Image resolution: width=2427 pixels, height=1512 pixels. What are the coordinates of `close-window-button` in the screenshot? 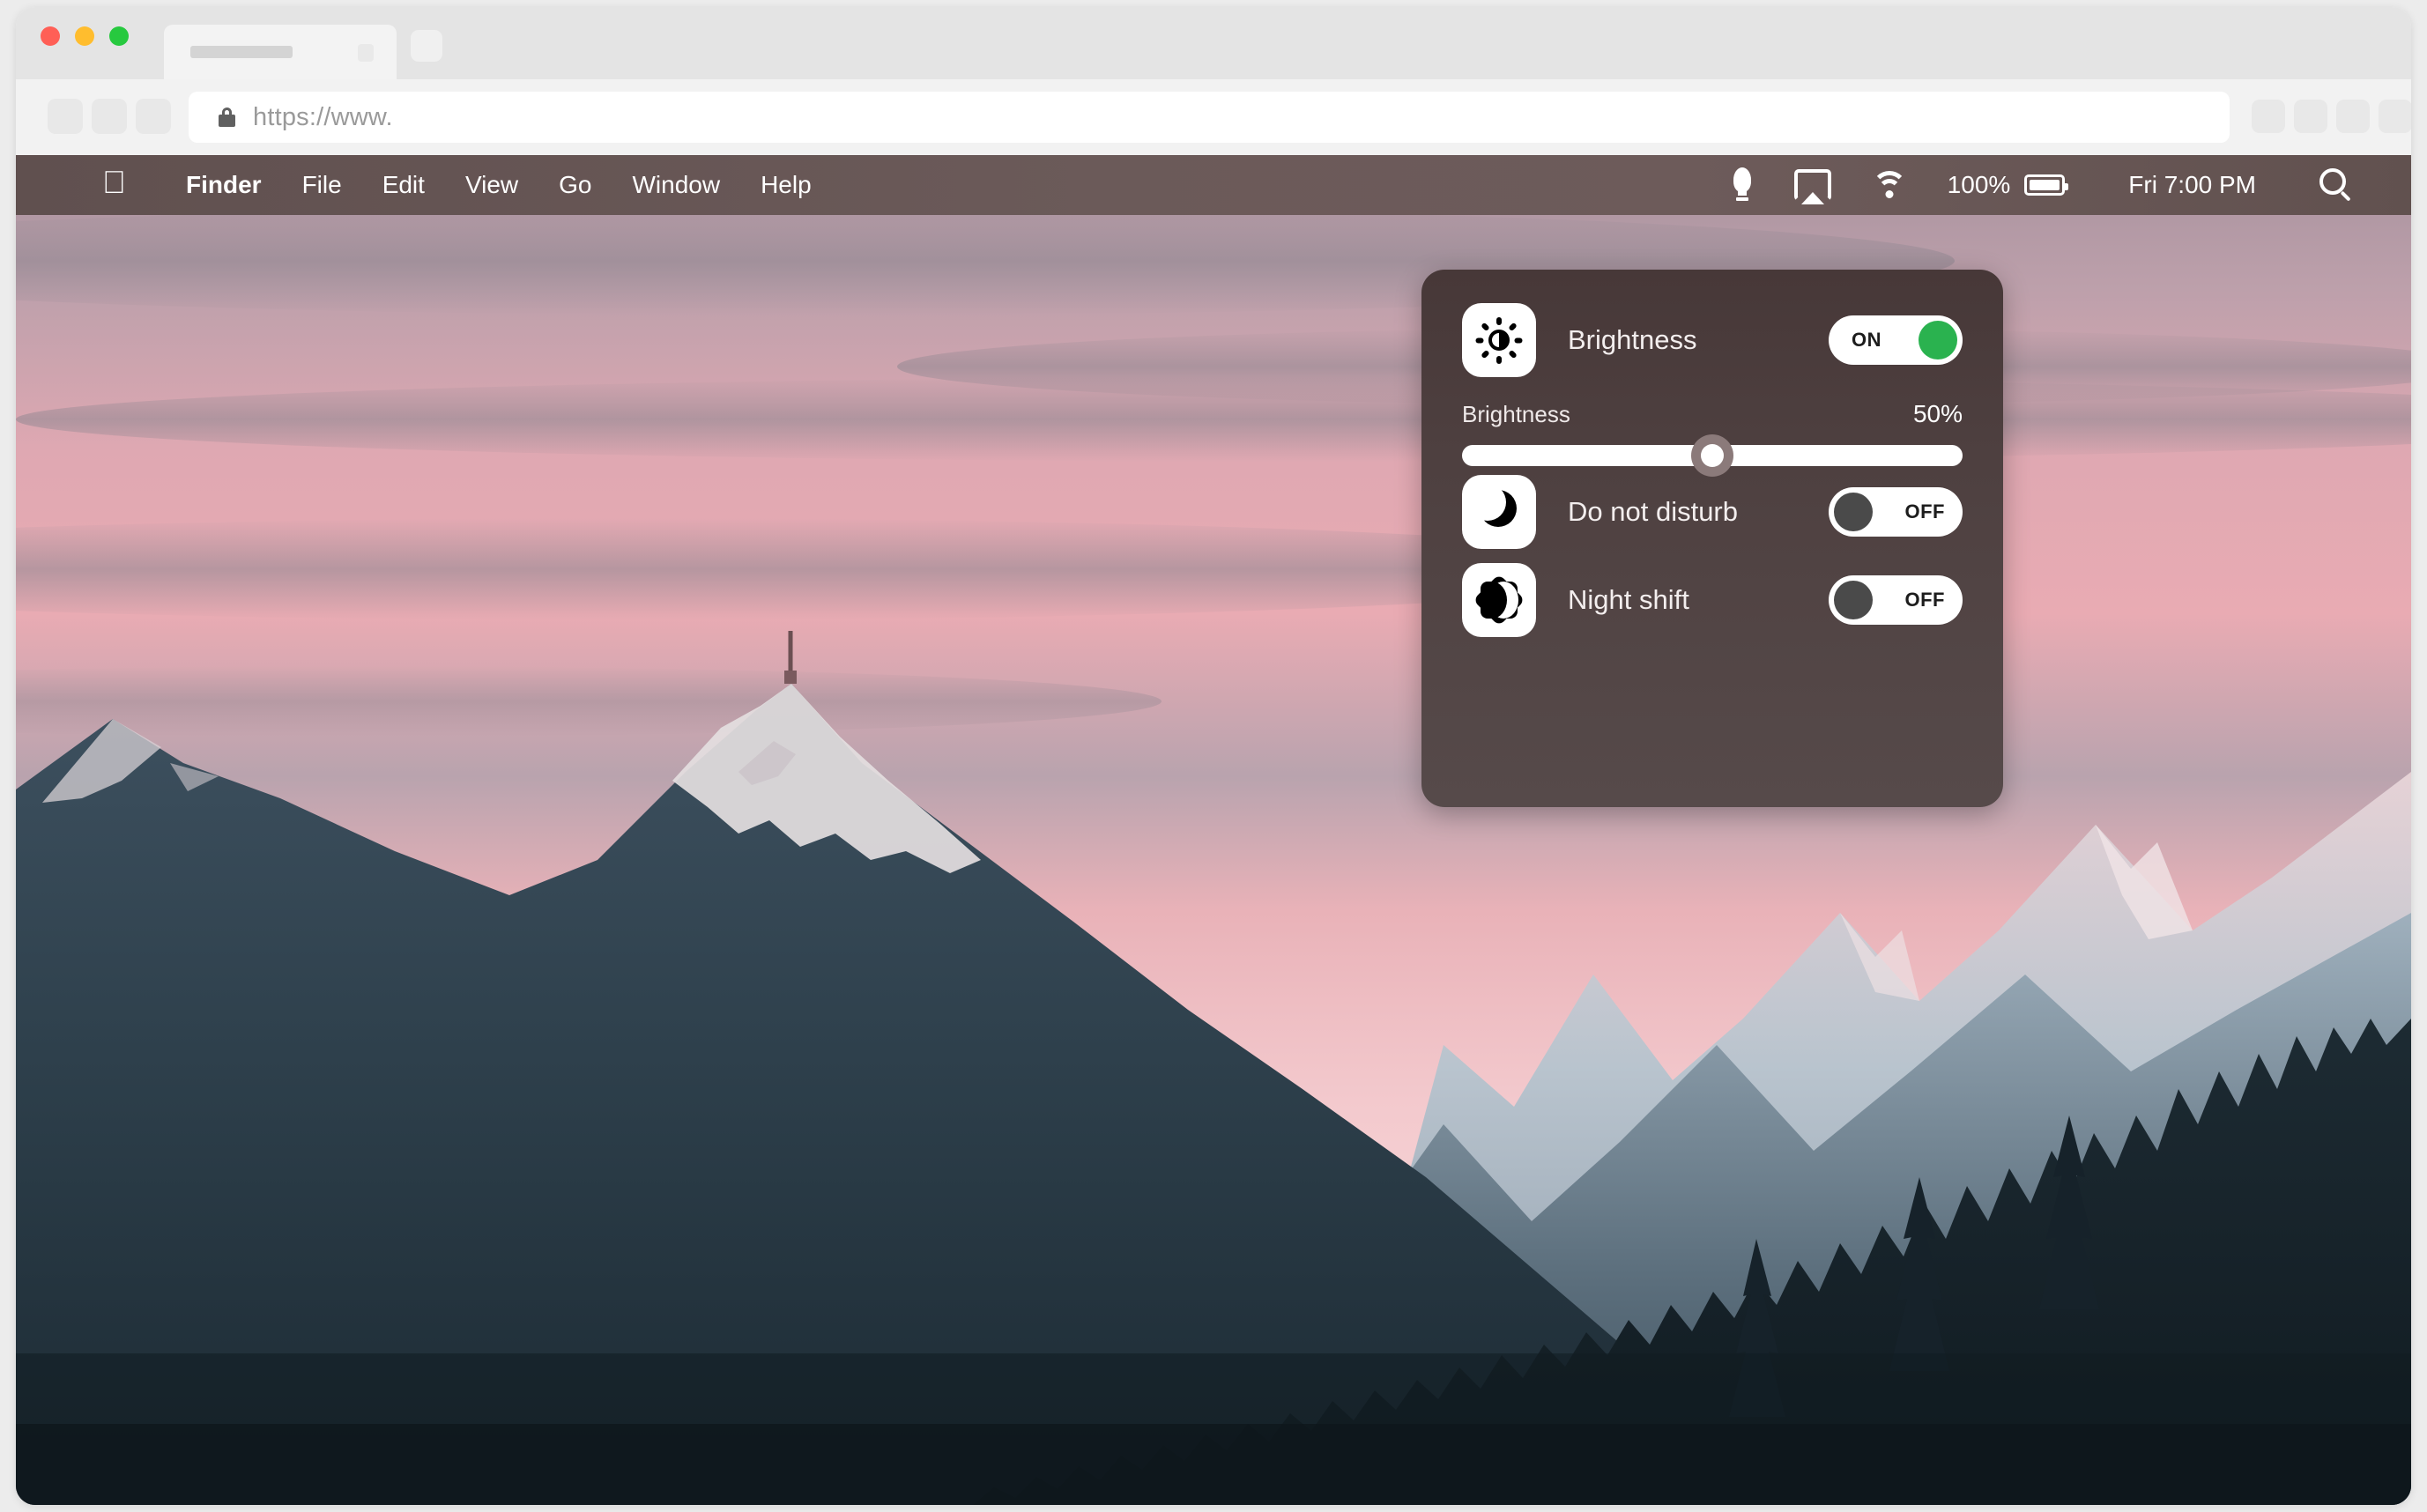 It's located at (50, 36).